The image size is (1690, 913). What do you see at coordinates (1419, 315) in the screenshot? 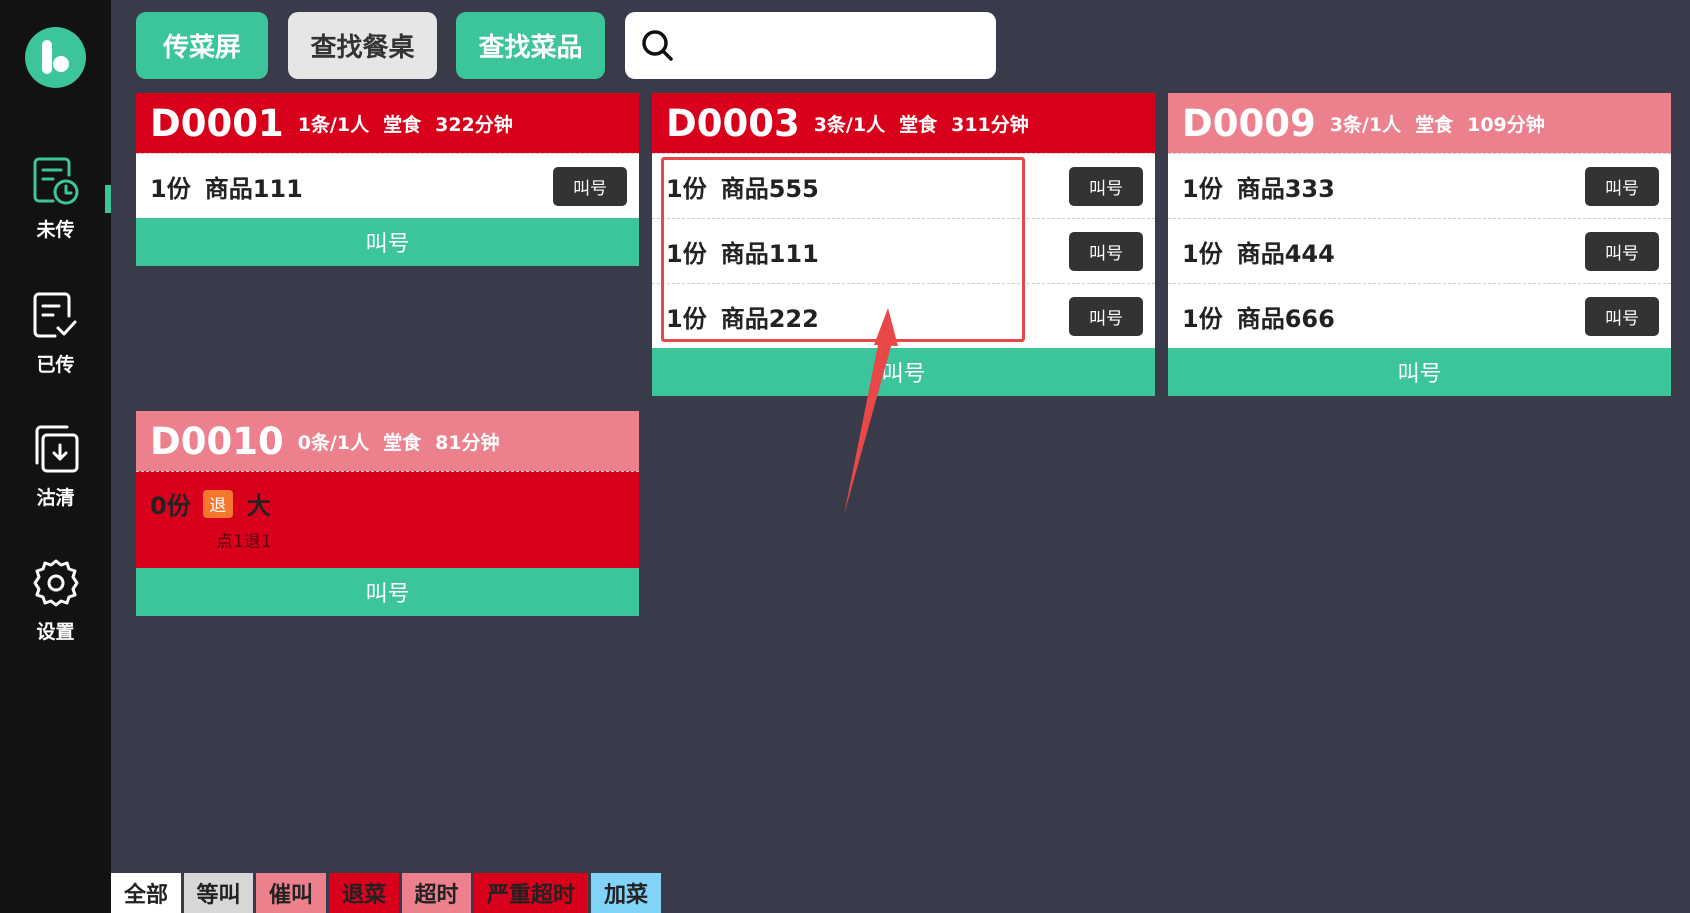
I see `dish-row: 1份 商品666 叫号` at bounding box center [1419, 315].